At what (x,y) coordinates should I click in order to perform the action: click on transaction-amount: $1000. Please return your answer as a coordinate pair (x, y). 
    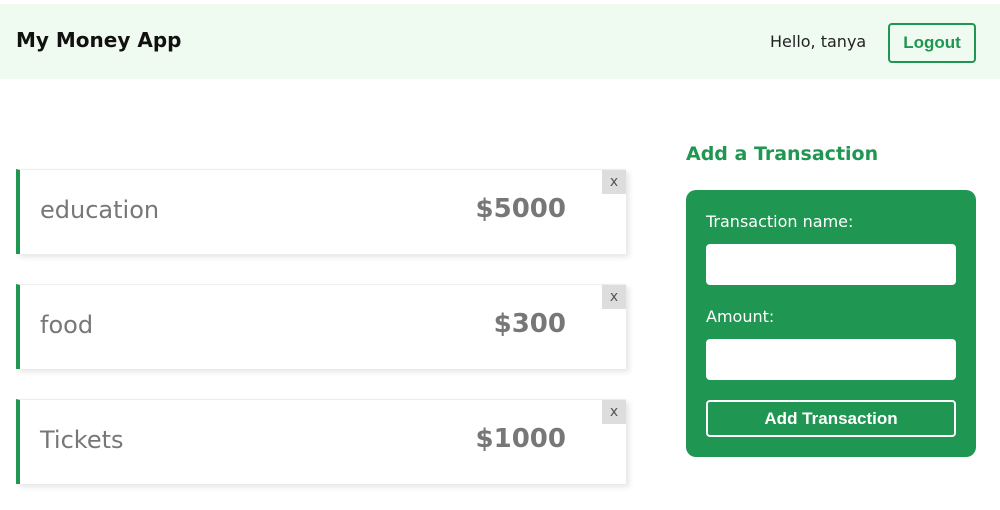
    Looking at the image, I should click on (520, 439).